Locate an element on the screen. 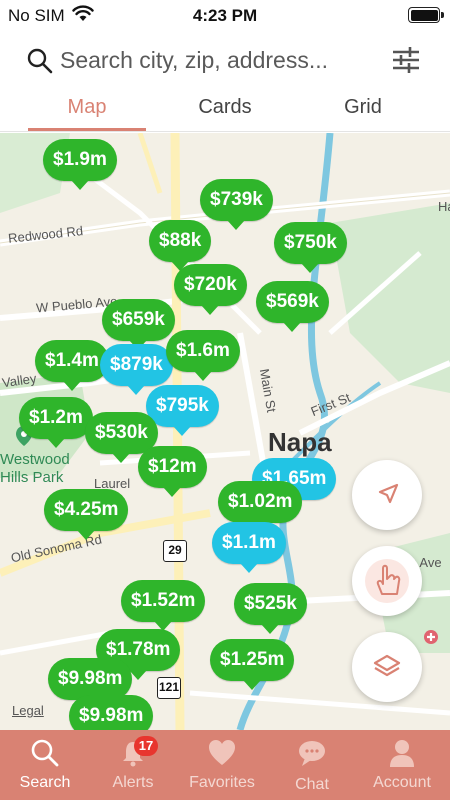 The width and height of the screenshot is (450, 800). tab-map: Map is located at coordinates (87, 107).